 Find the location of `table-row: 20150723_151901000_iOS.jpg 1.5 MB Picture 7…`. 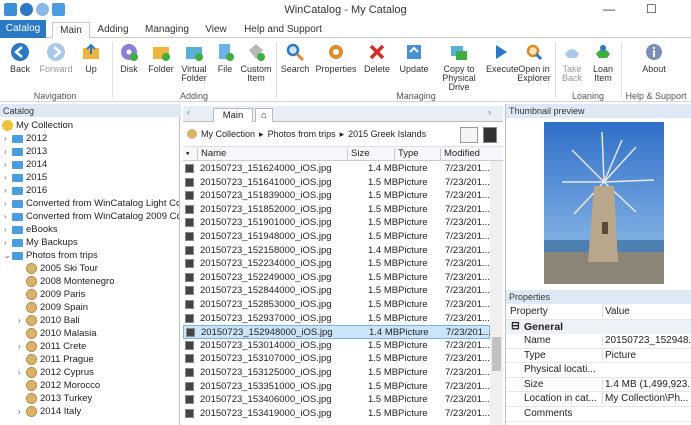

table-row: 20150723_151901000_iOS.jpg 1.5 MB Picture 7… is located at coordinates (336, 223).